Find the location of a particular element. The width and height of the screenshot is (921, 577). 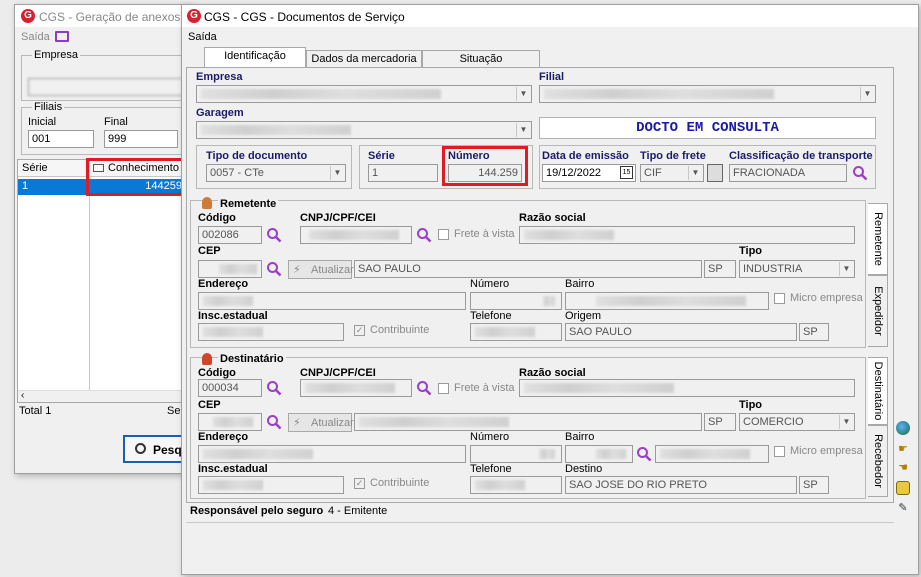

rem-contribuinte-label: Contribuinte is located at coordinates (400, 330).